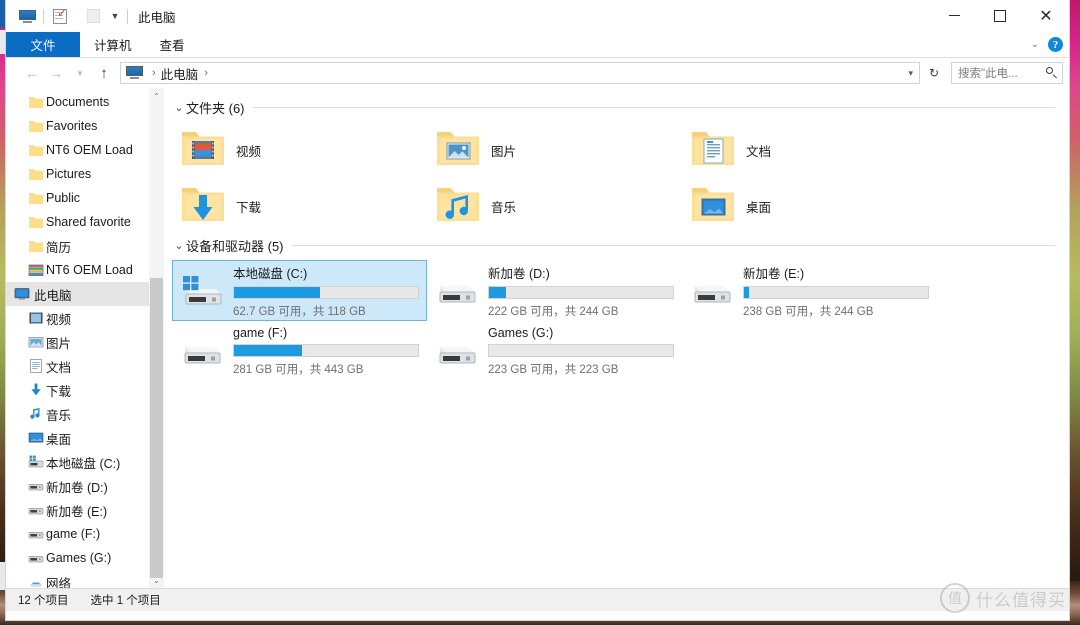 This screenshot has width=1080, height=625. I want to click on status-bar: 12 个项目 选中 1 个项目, so click(537, 599).